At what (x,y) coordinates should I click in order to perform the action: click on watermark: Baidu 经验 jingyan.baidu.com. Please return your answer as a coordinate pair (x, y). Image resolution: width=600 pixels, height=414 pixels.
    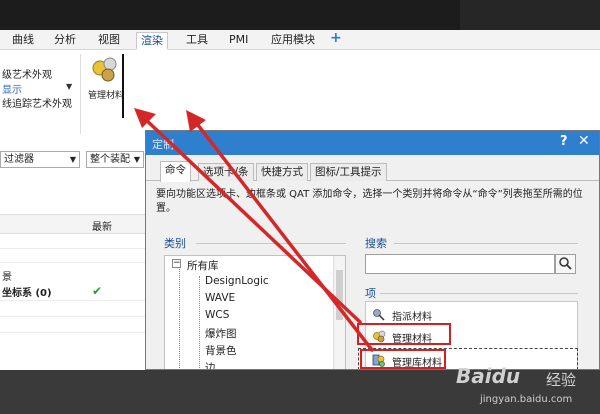
    Looking at the image, I should click on (520, 388).